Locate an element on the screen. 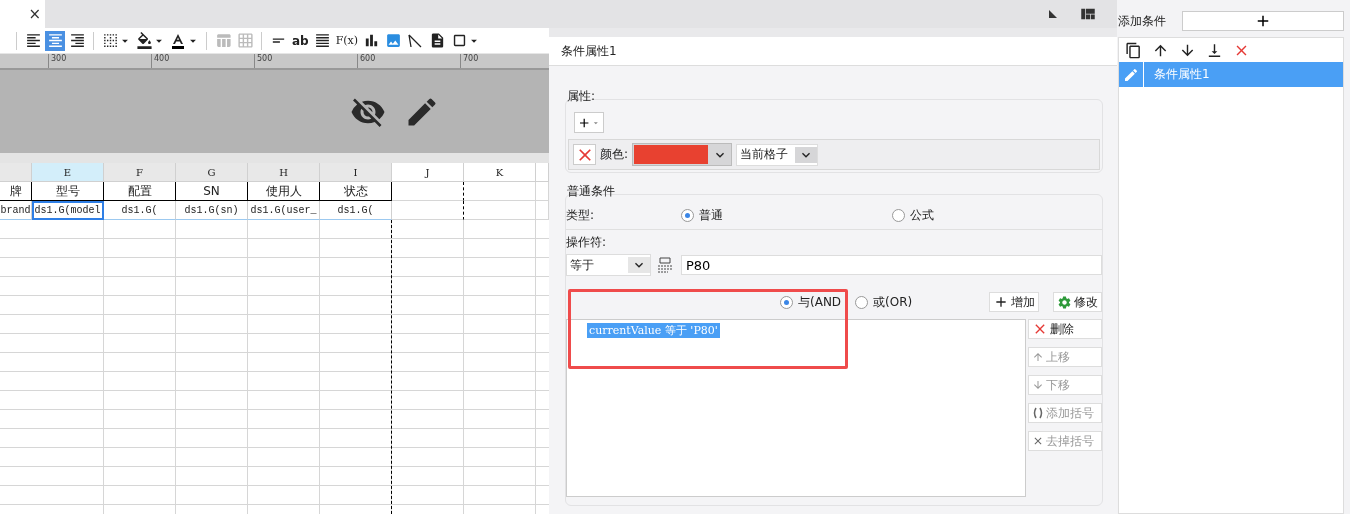  value-field: P80 is located at coordinates (891, 265).